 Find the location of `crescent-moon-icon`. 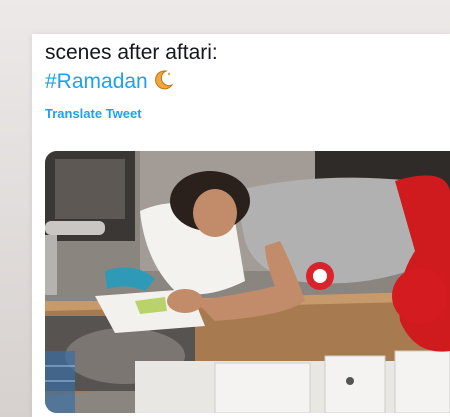

crescent-moon-icon is located at coordinates (163, 80).